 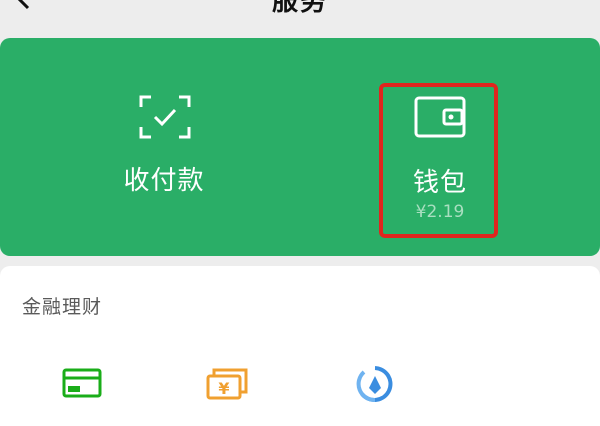 What do you see at coordinates (299, 8) in the screenshot?
I see `page-title: 服务` at bounding box center [299, 8].